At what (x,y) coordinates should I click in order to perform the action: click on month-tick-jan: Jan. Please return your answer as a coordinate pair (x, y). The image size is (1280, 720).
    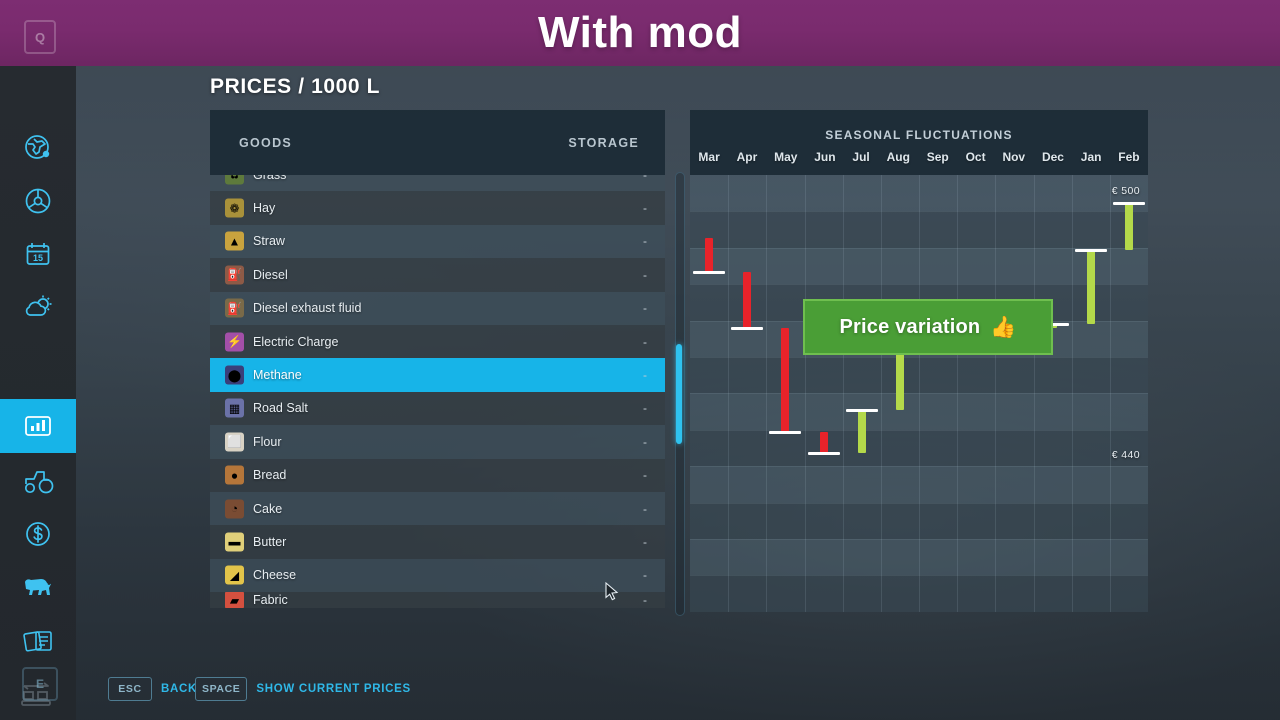
    Looking at the image, I should click on (1091, 157).